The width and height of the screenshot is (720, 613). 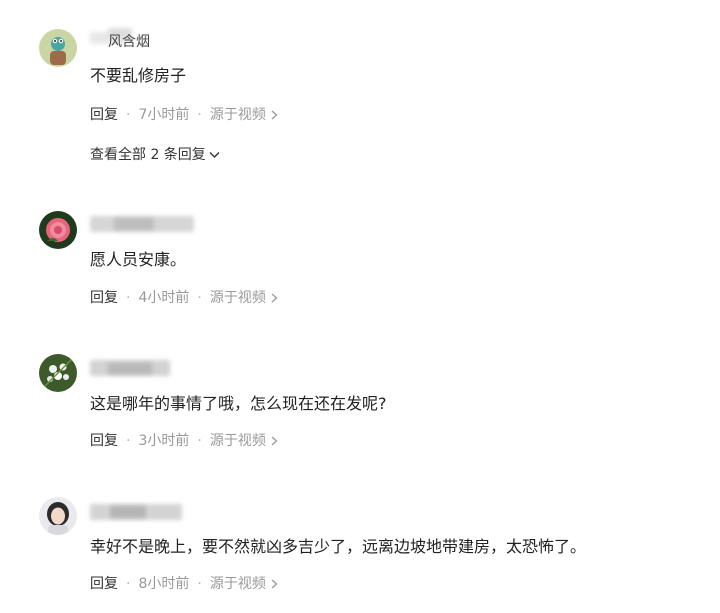 I want to click on comment-text: 愿人员安康。, so click(x=138, y=259).